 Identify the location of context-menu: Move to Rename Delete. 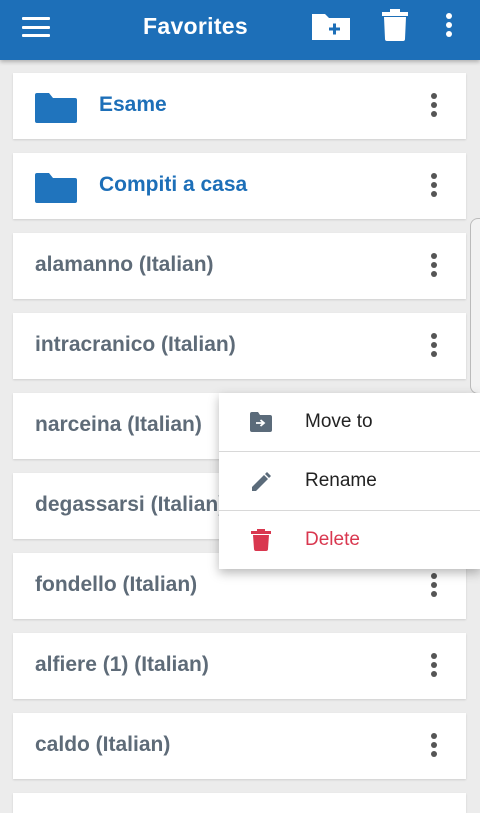
(349, 481).